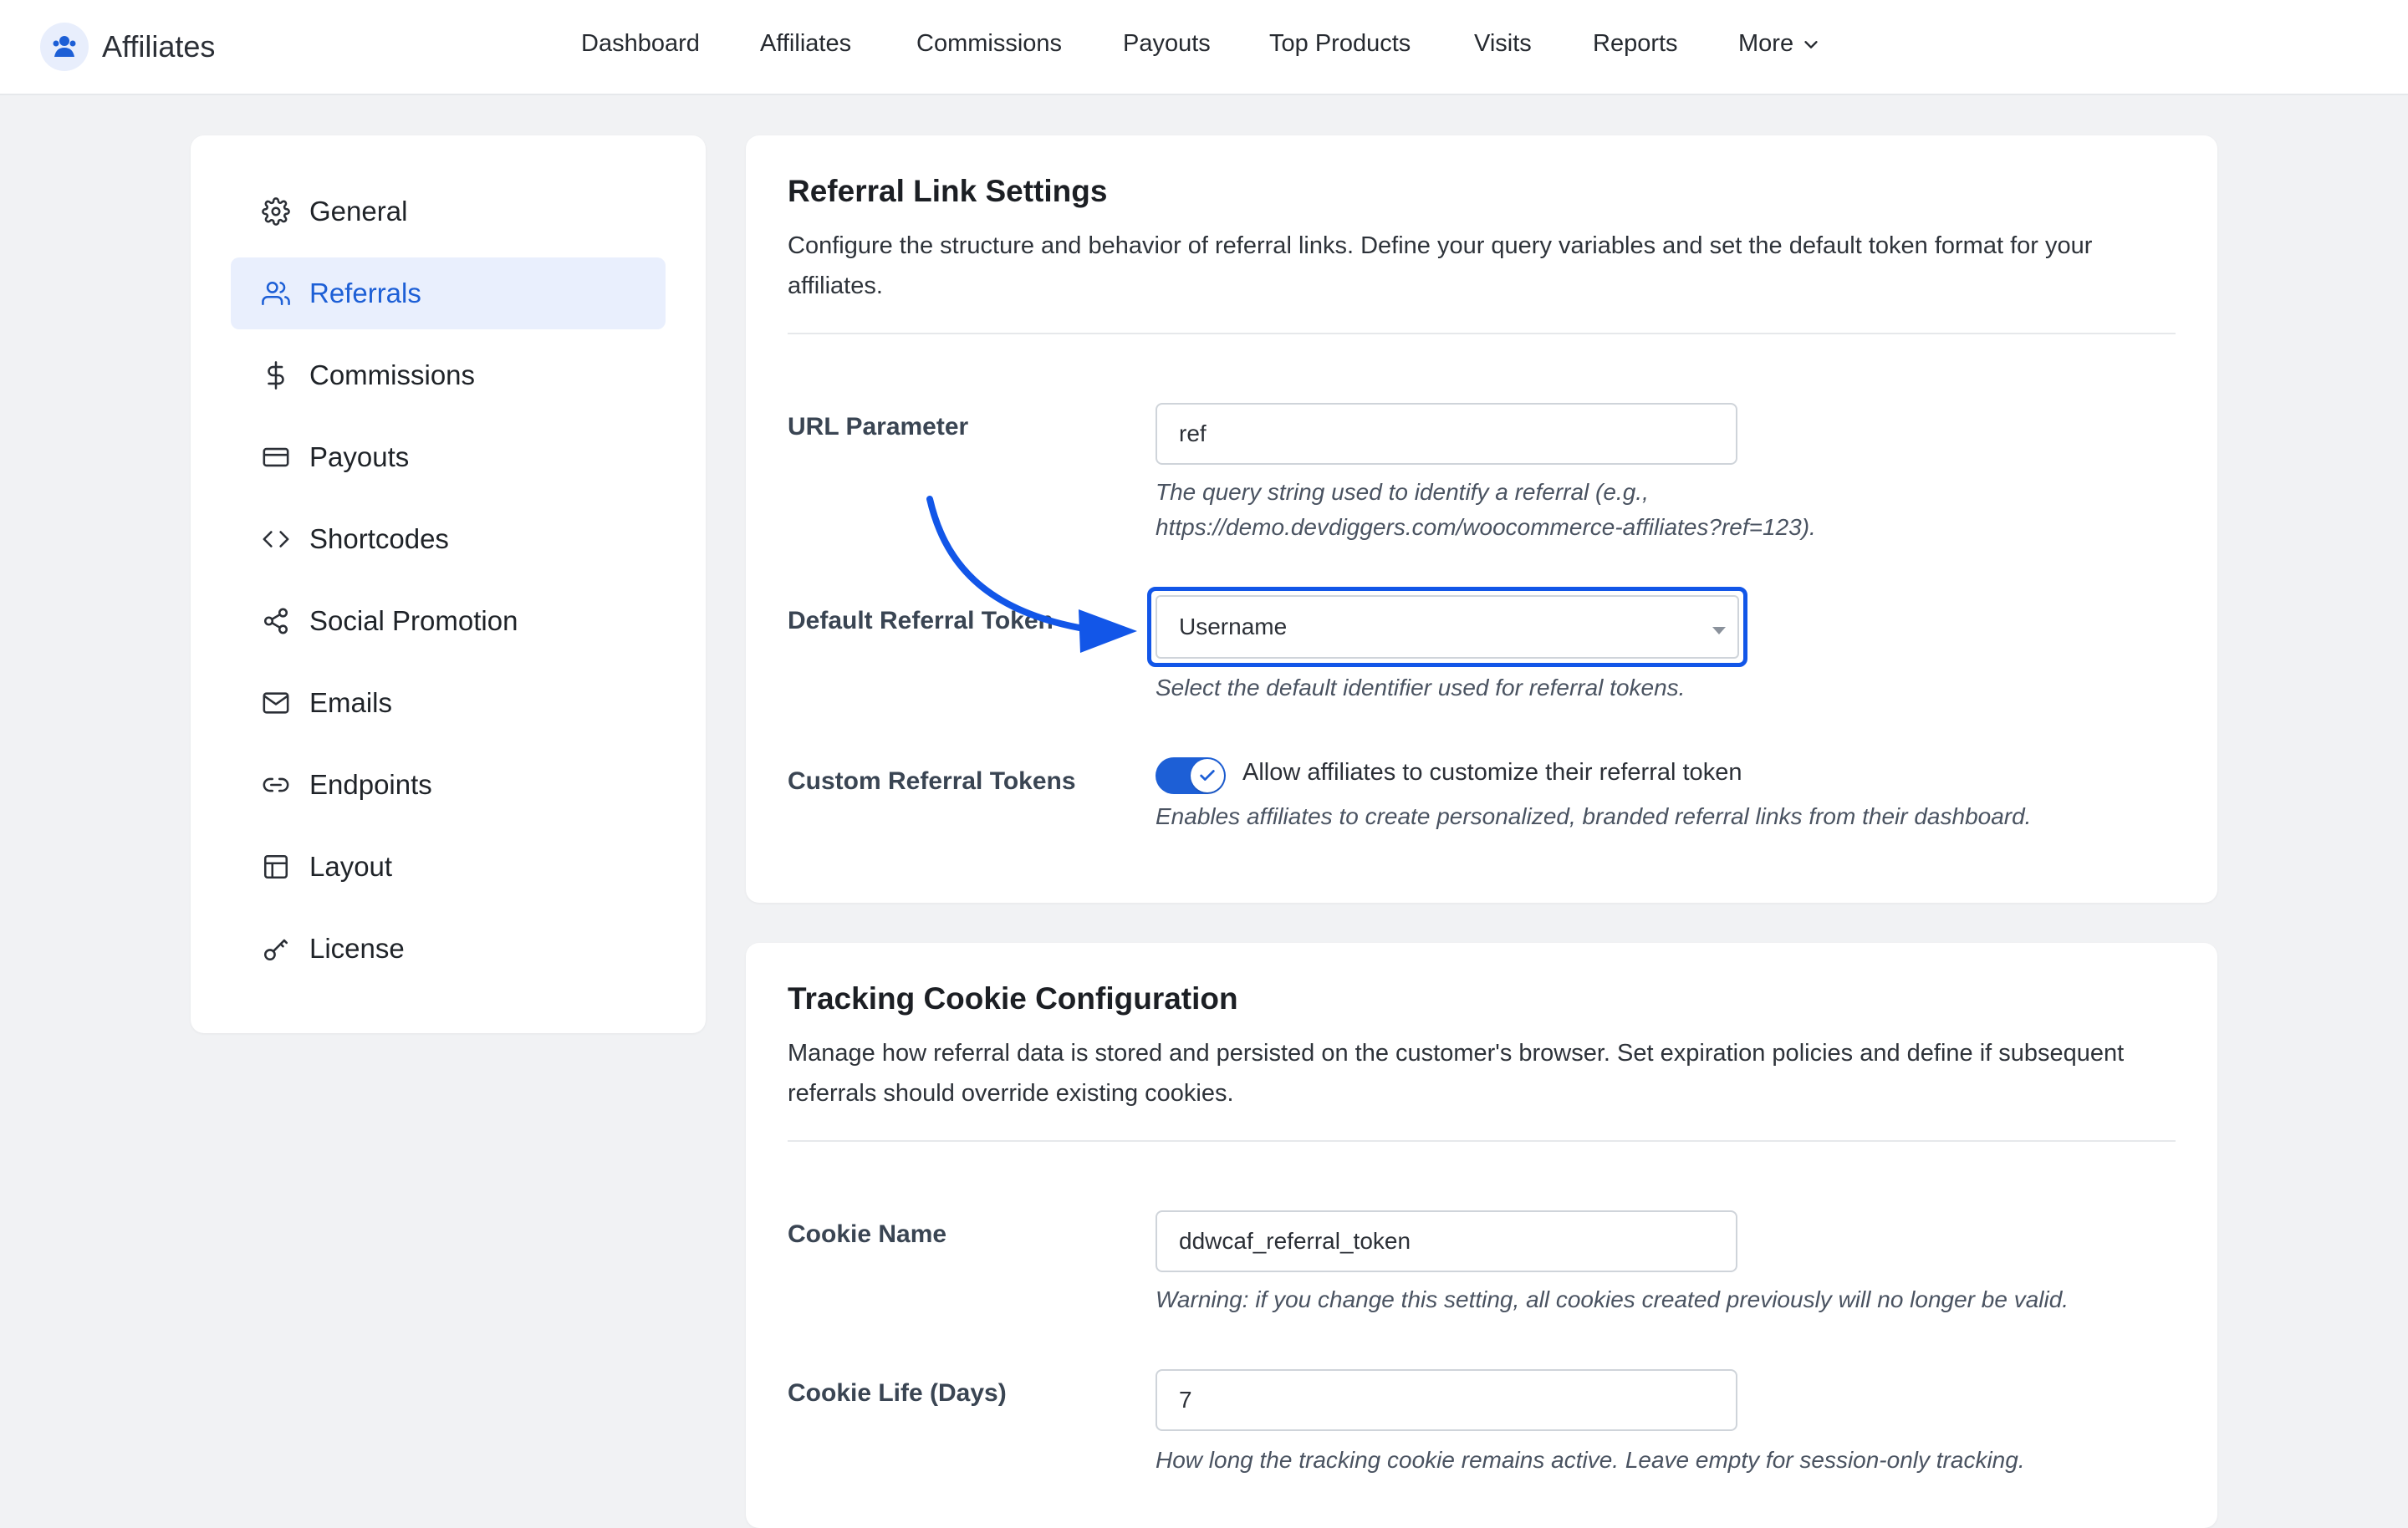 This screenshot has width=2408, height=1528. Describe the element at coordinates (276, 703) in the screenshot. I see `mail-icon` at that location.